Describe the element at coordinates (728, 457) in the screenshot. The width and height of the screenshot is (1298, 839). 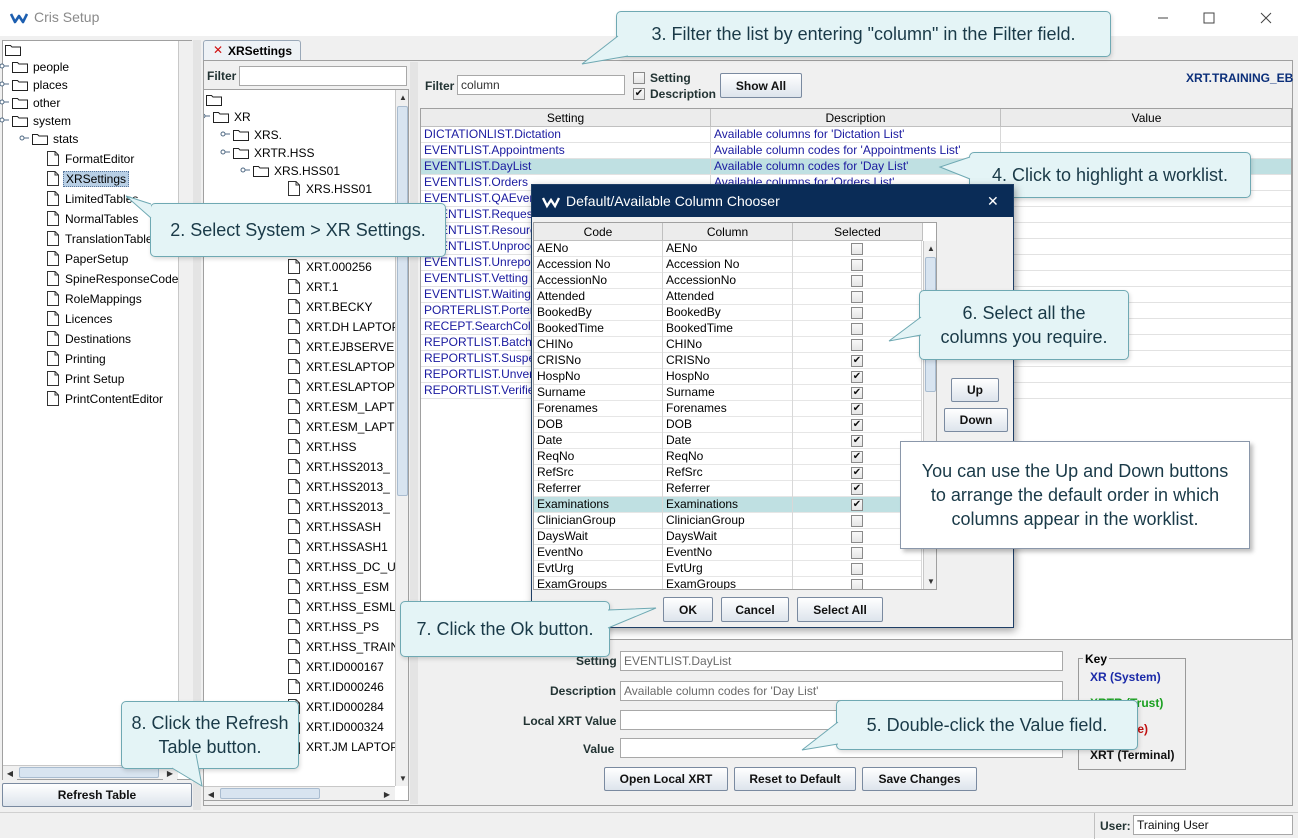
I see `column-row: ReqNo ReqNo ✔` at that location.